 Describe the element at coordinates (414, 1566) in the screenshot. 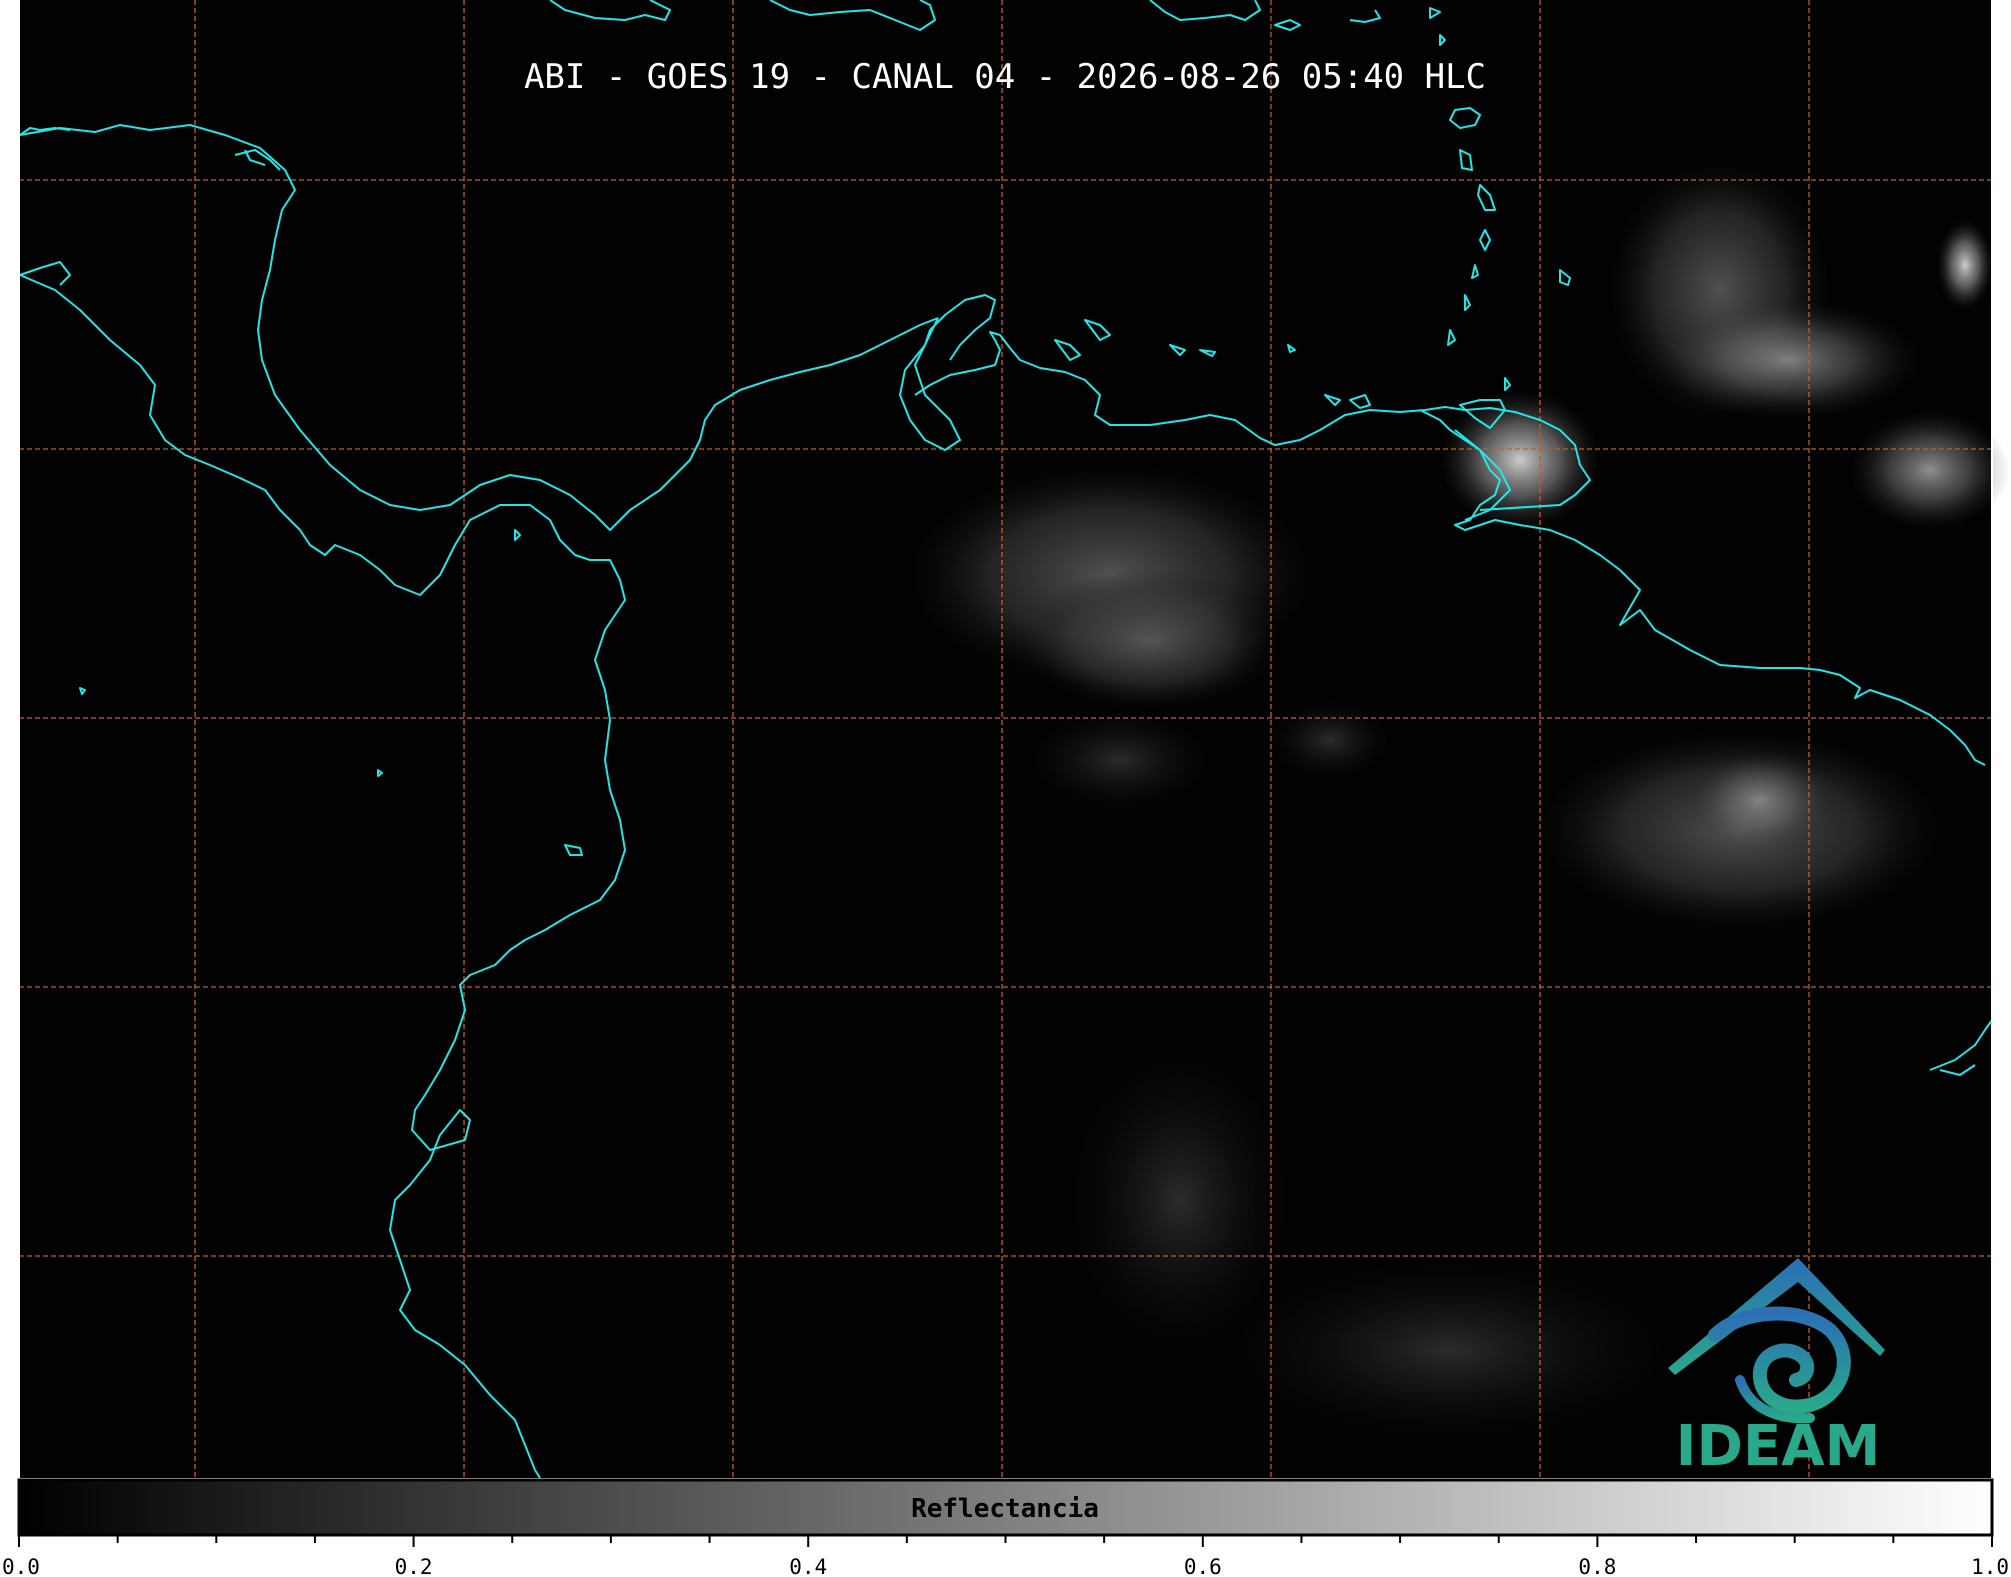

I see `colorbar-tick-label: 0.2` at that location.